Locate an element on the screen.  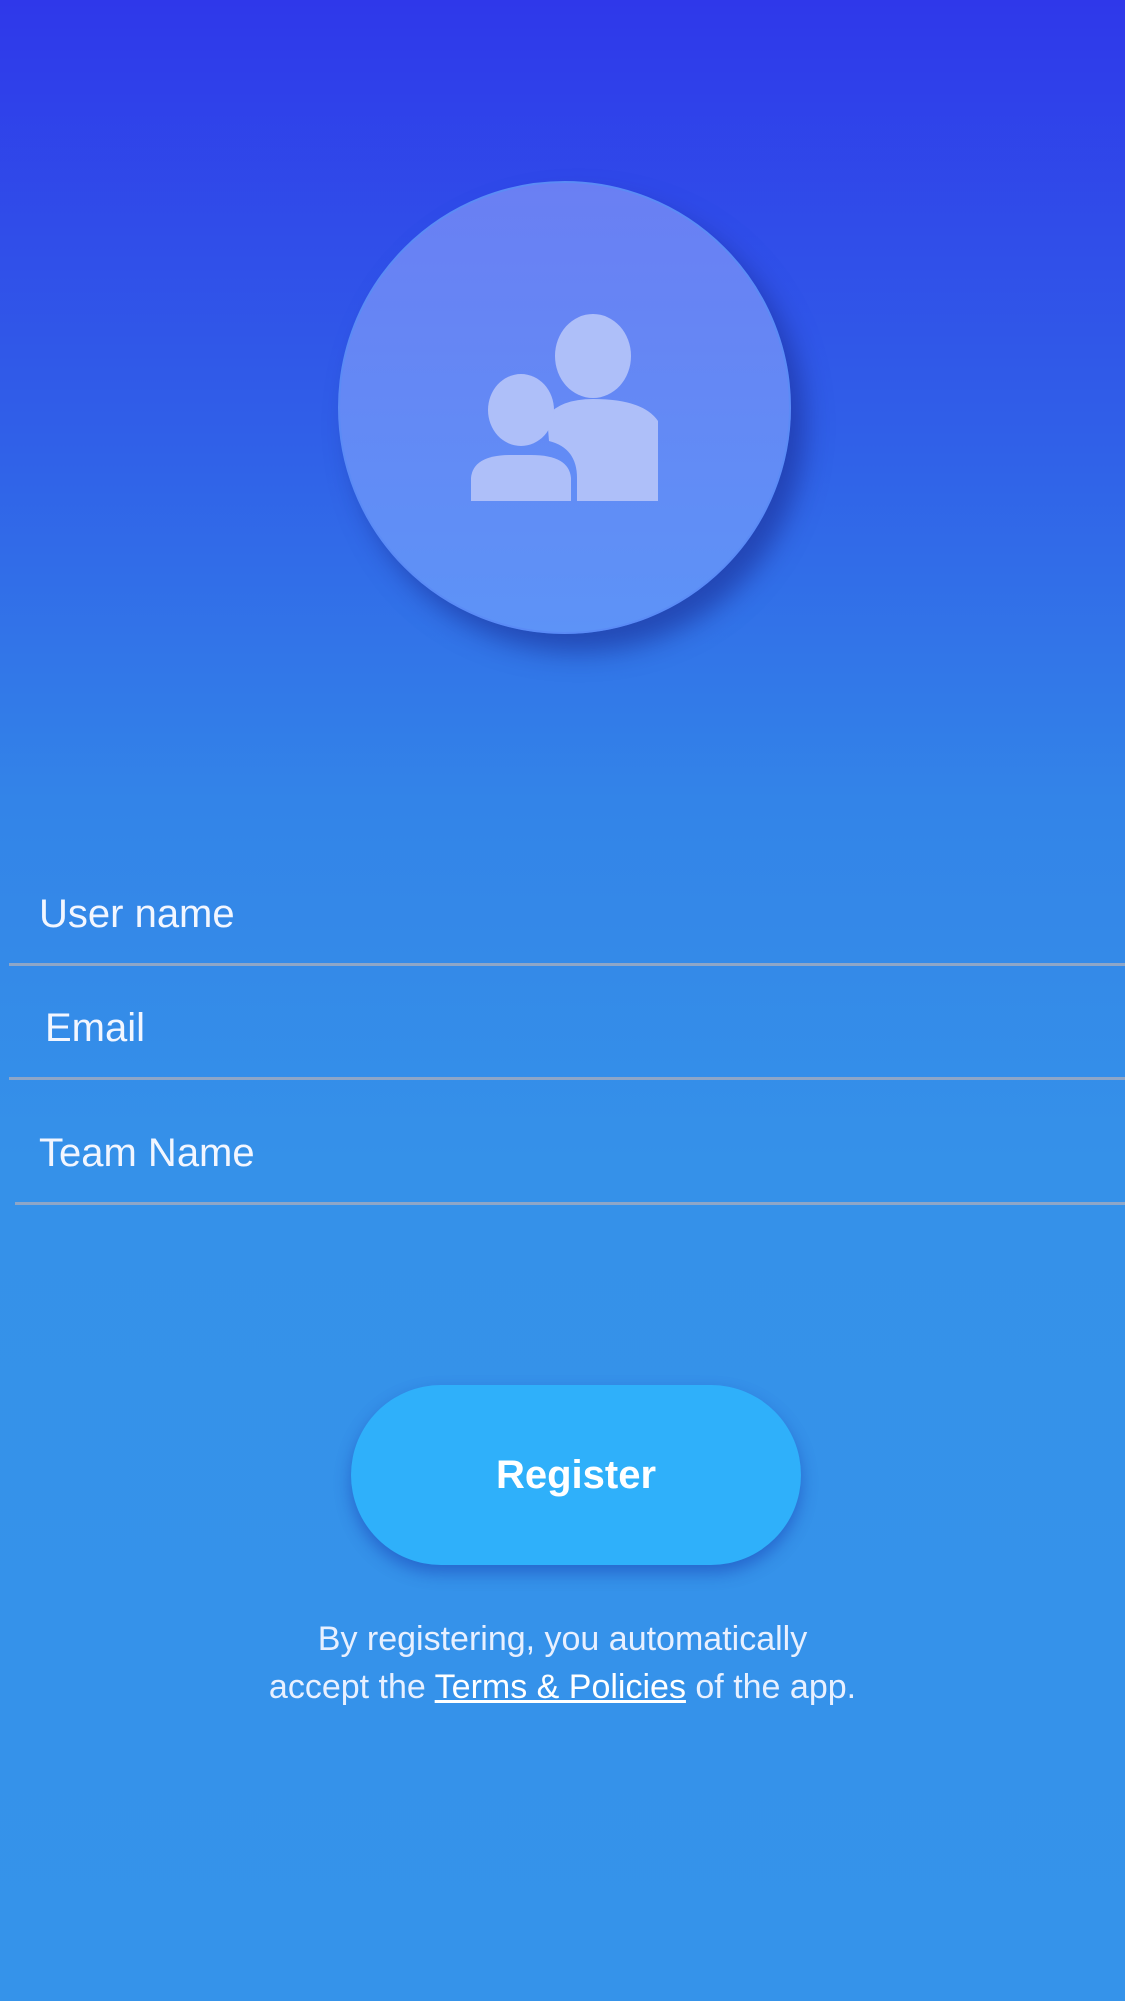
terms-prefix: accept the is located at coordinates (347, 1687).